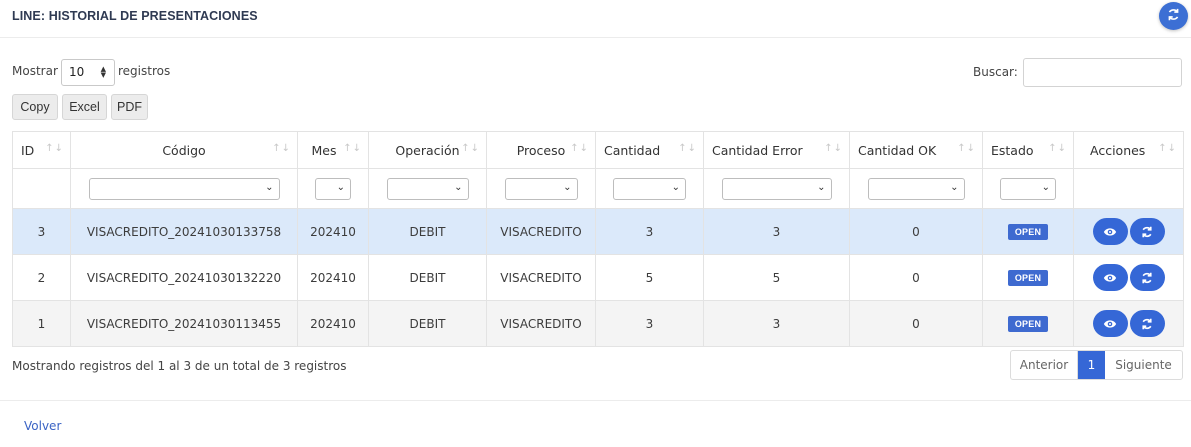 The width and height of the screenshot is (1191, 447). Describe the element at coordinates (35, 71) in the screenshot. I see `show-label: Mostrar` at that location.